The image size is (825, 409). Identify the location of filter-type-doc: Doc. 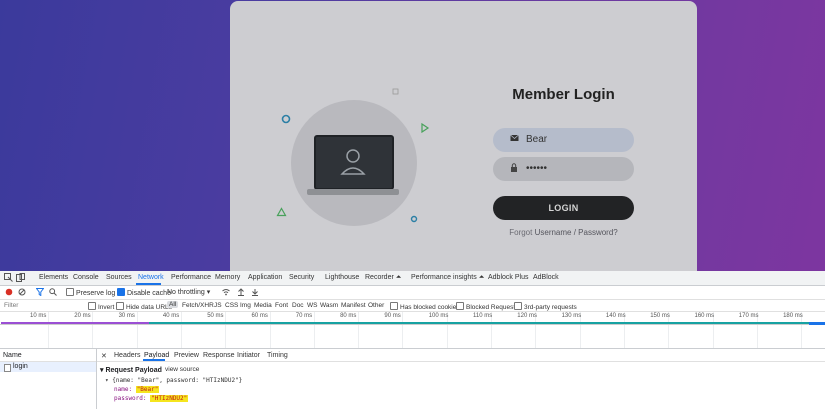
(298, 305).